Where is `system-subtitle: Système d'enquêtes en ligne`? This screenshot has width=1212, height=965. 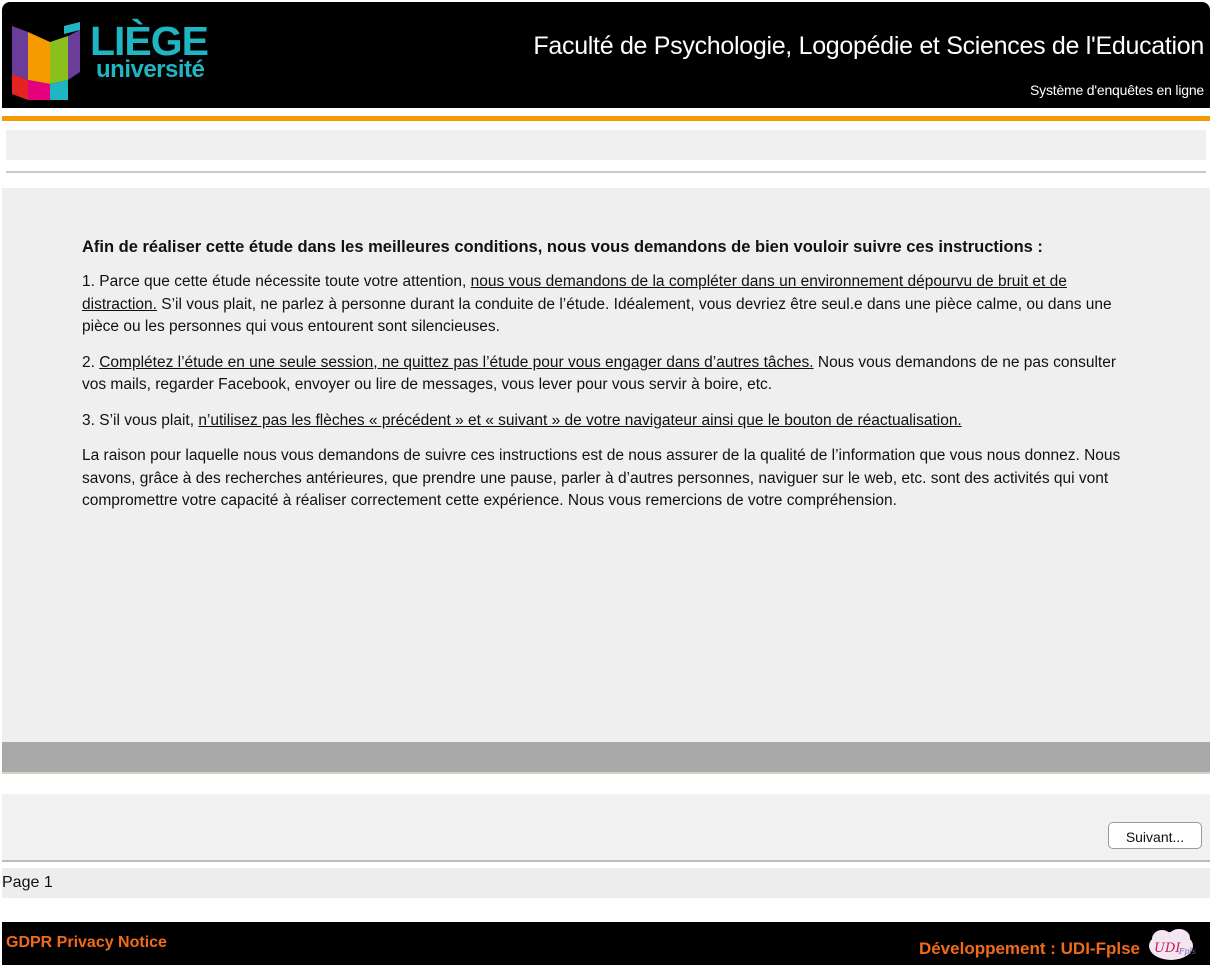
system-subtitle: Système d'enquêtes en ligne is located at coordinates (1117, 90).